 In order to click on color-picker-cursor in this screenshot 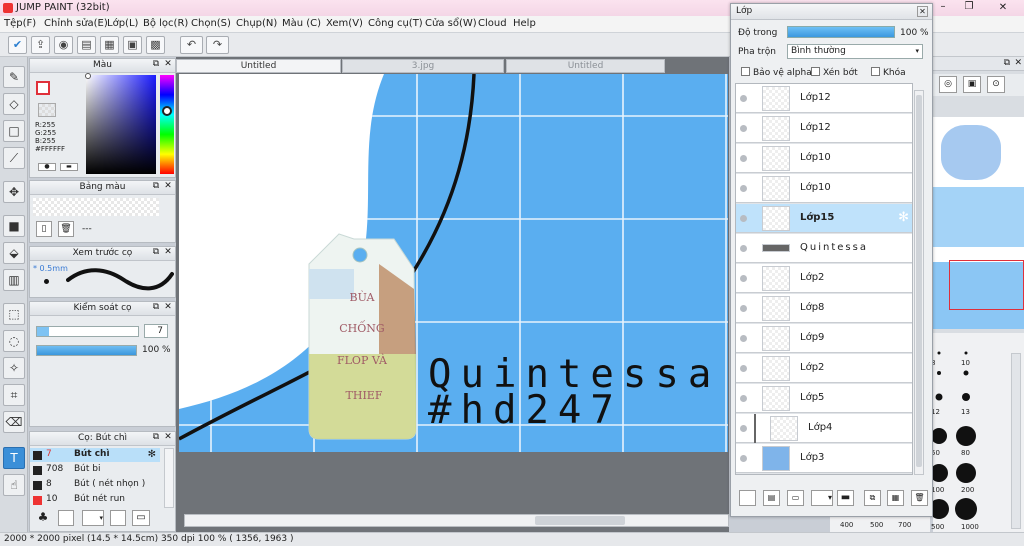, I will do `click(88, 76)`.